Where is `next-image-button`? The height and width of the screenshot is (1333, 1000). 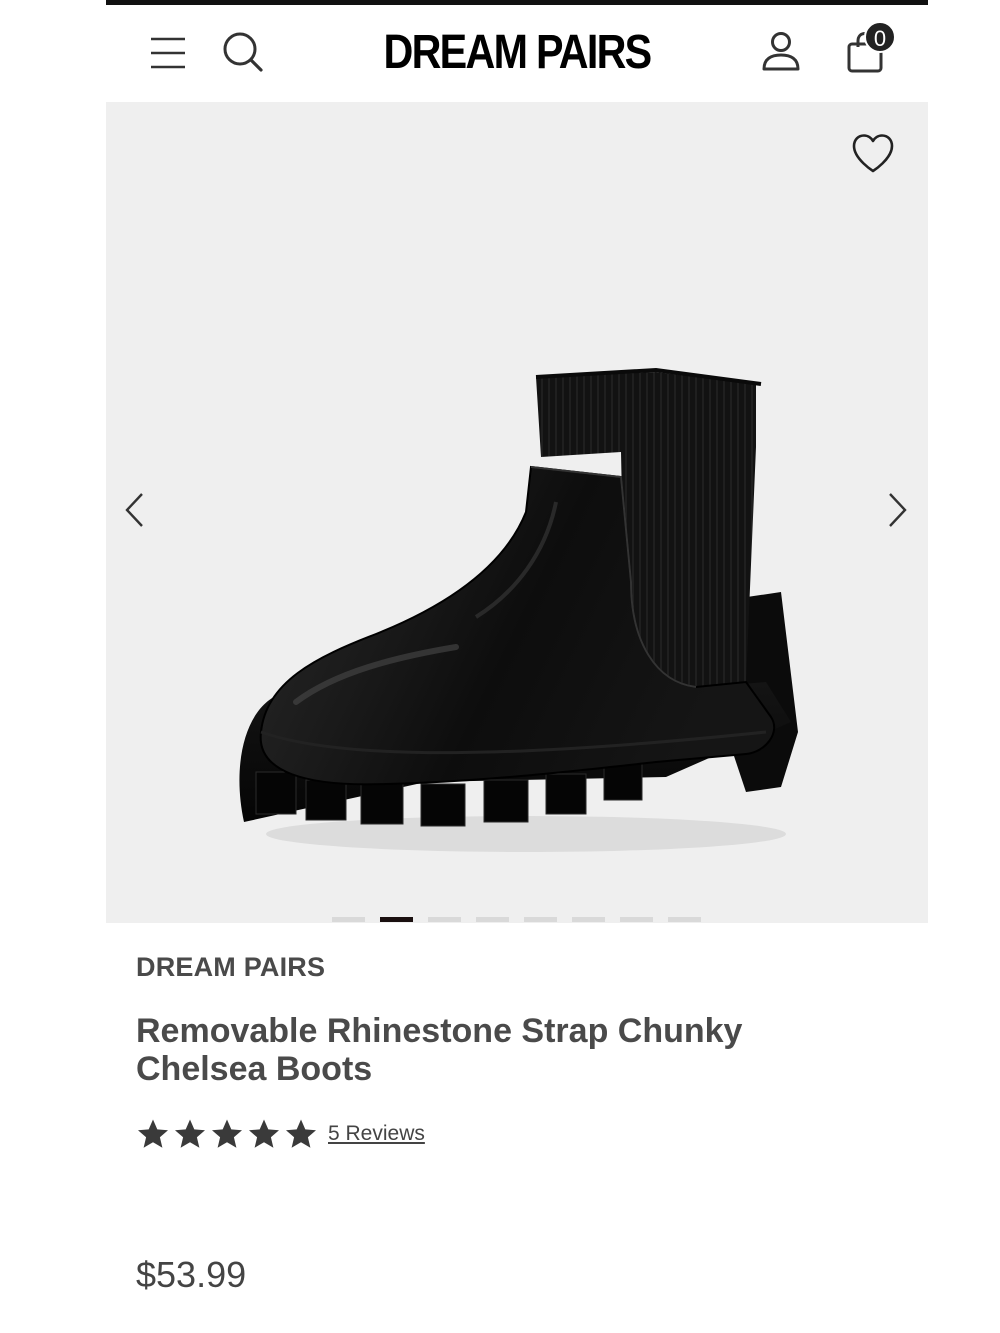 next-image-button is located at coordinates (898, 510).